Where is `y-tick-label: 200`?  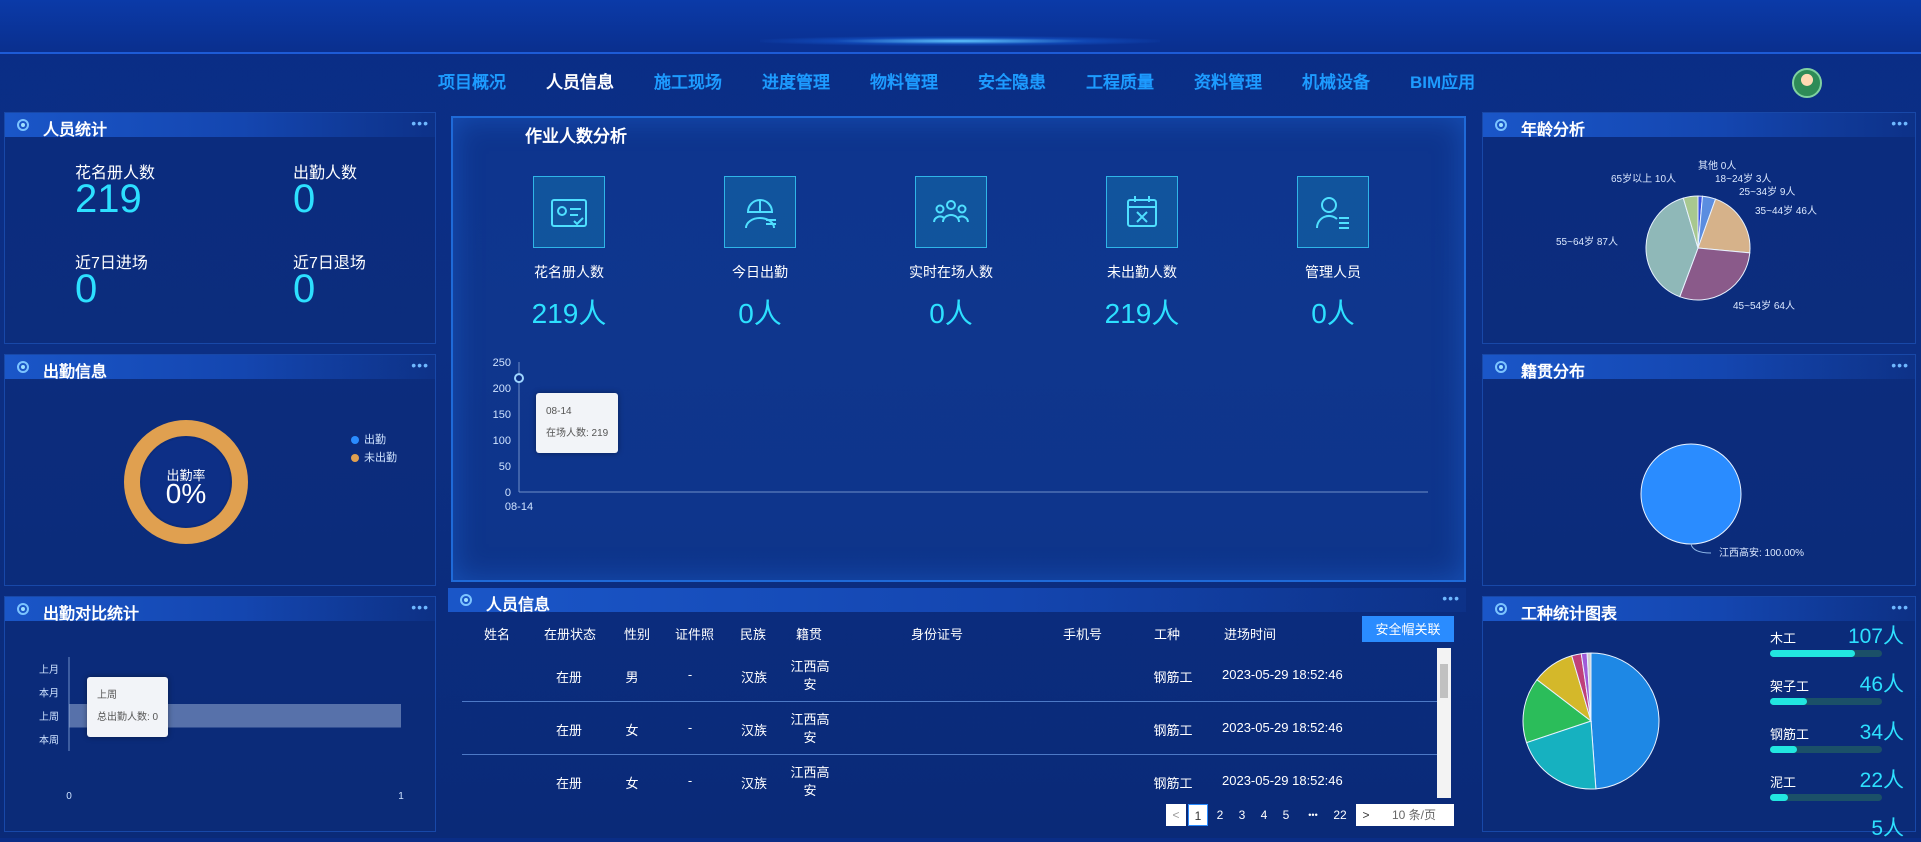
y-tick-label: 200 is located at coordinates (502, 389).